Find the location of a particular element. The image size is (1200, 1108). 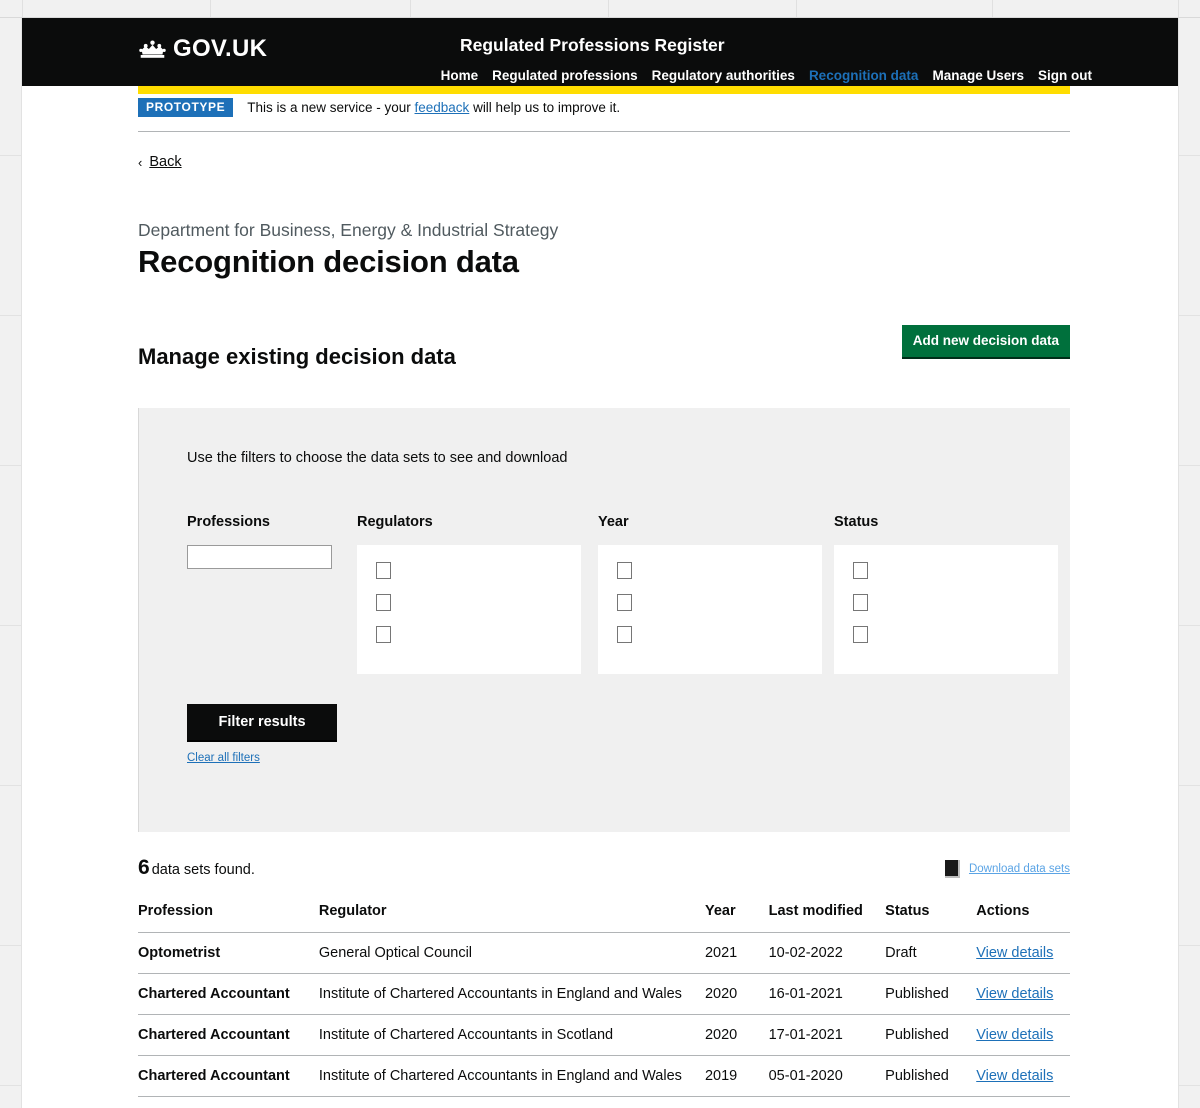

cell-last-modified: 17-01-2021 is located at coordinates (827, 1035).